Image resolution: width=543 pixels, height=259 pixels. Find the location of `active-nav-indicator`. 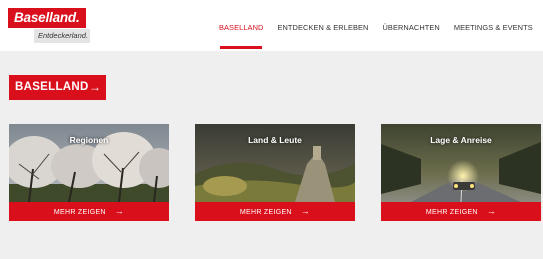

active-nav-indicator is located at coordinates (241, 47).